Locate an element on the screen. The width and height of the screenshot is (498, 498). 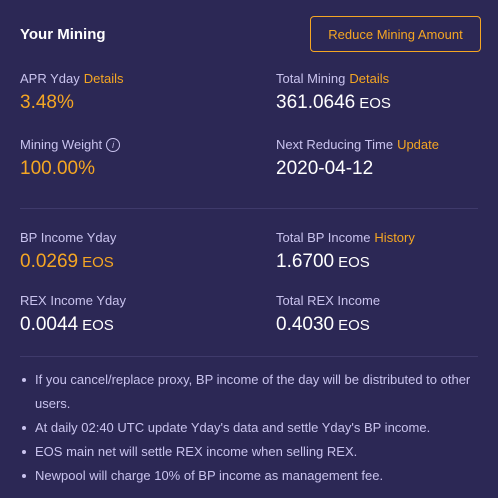
next-reducing-label: Next Reducing Time is located at coordinates (335, 144).